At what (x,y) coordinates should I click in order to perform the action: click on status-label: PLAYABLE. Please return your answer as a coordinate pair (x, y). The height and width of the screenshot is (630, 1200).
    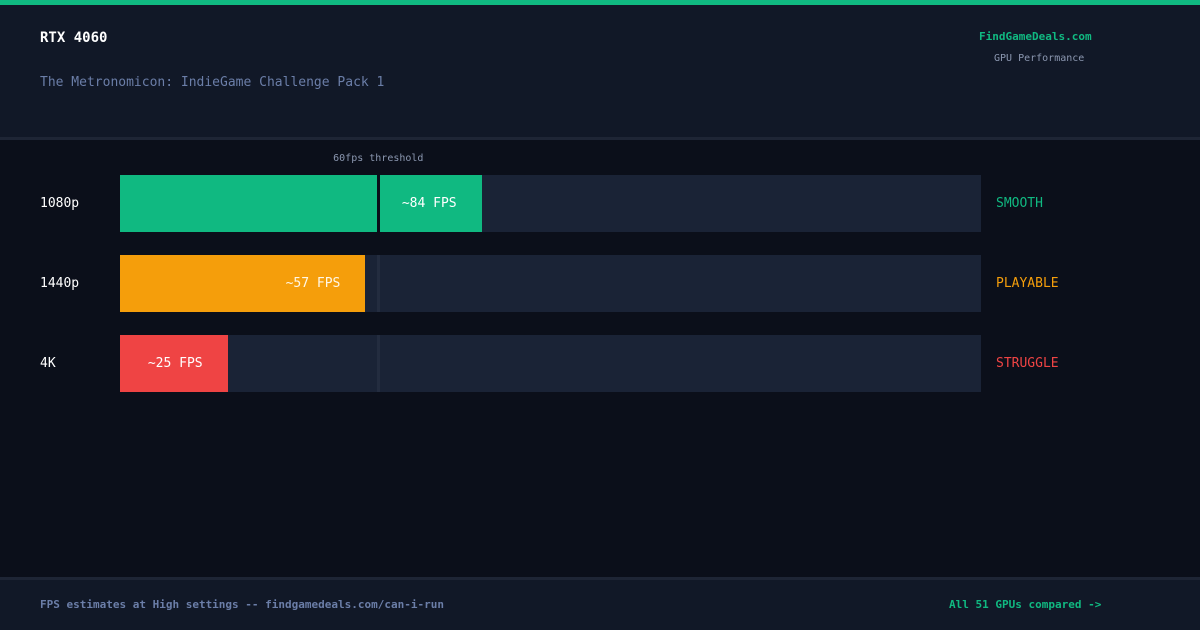
    Looking at the image, I should click on (1027, 283).